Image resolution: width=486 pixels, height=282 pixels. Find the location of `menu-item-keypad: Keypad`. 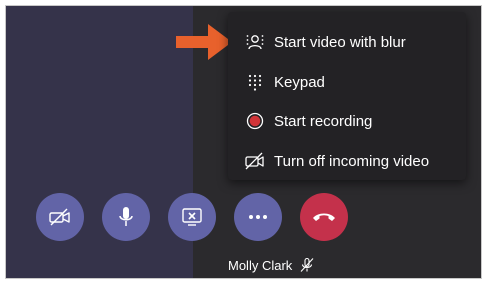

menu-item-keypad: Keypad is located at coordinates (347, 82).